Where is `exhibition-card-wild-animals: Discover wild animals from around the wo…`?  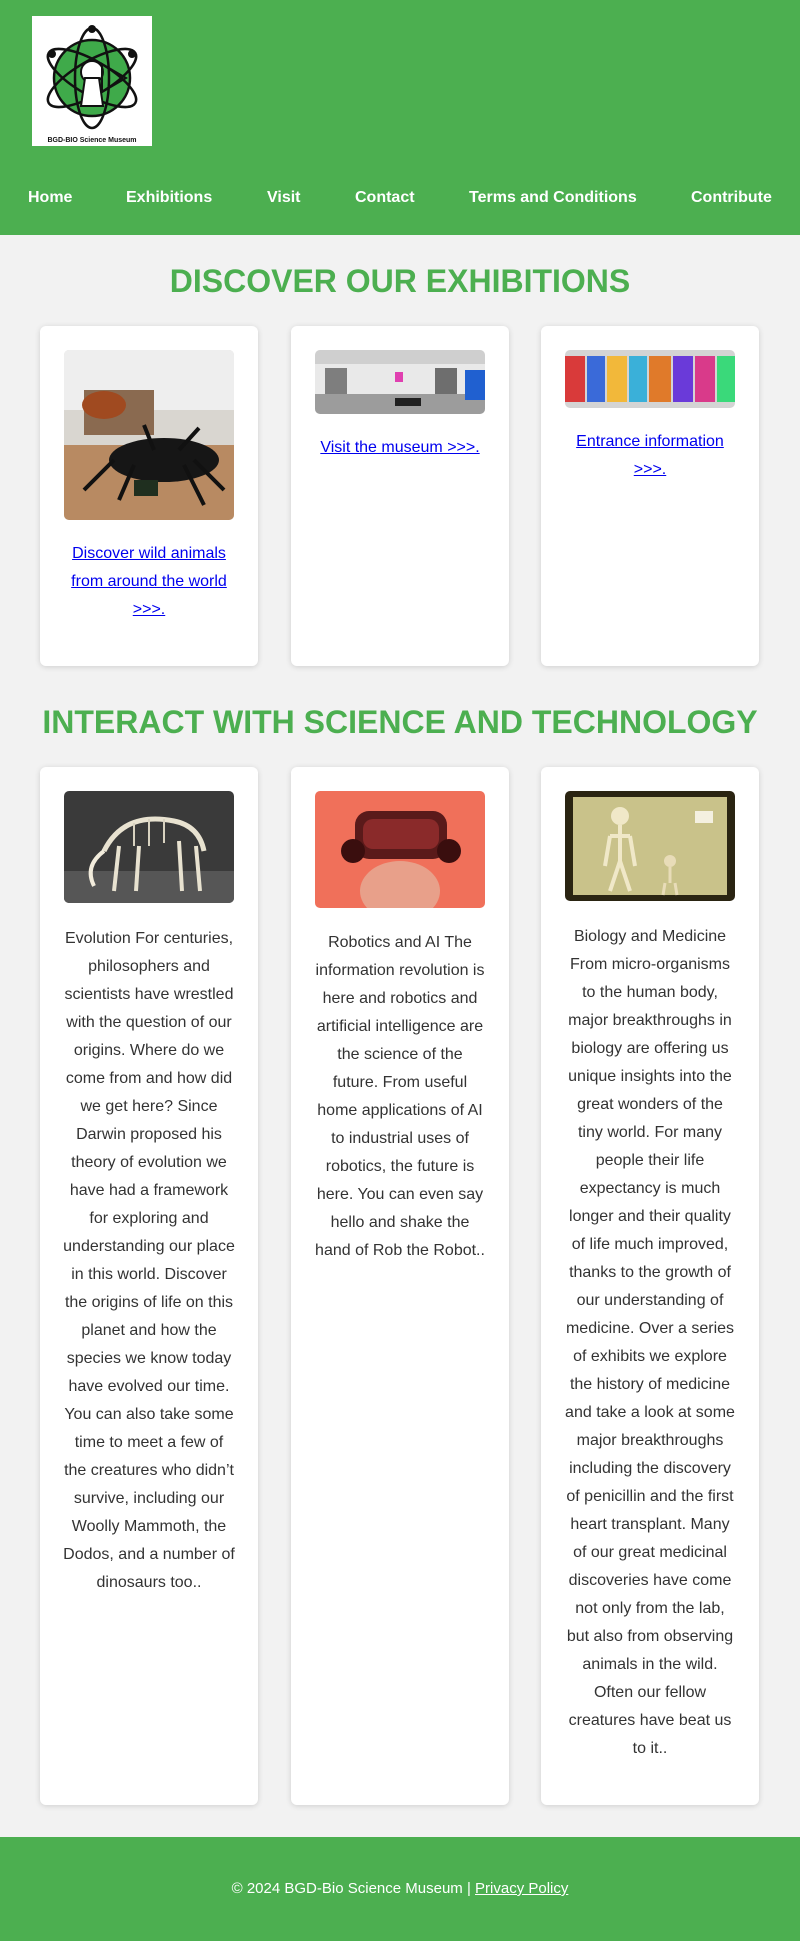 exhibition-card-wild-animals: Discover wild animals from around the wo… is located at coordinates (149, 496).